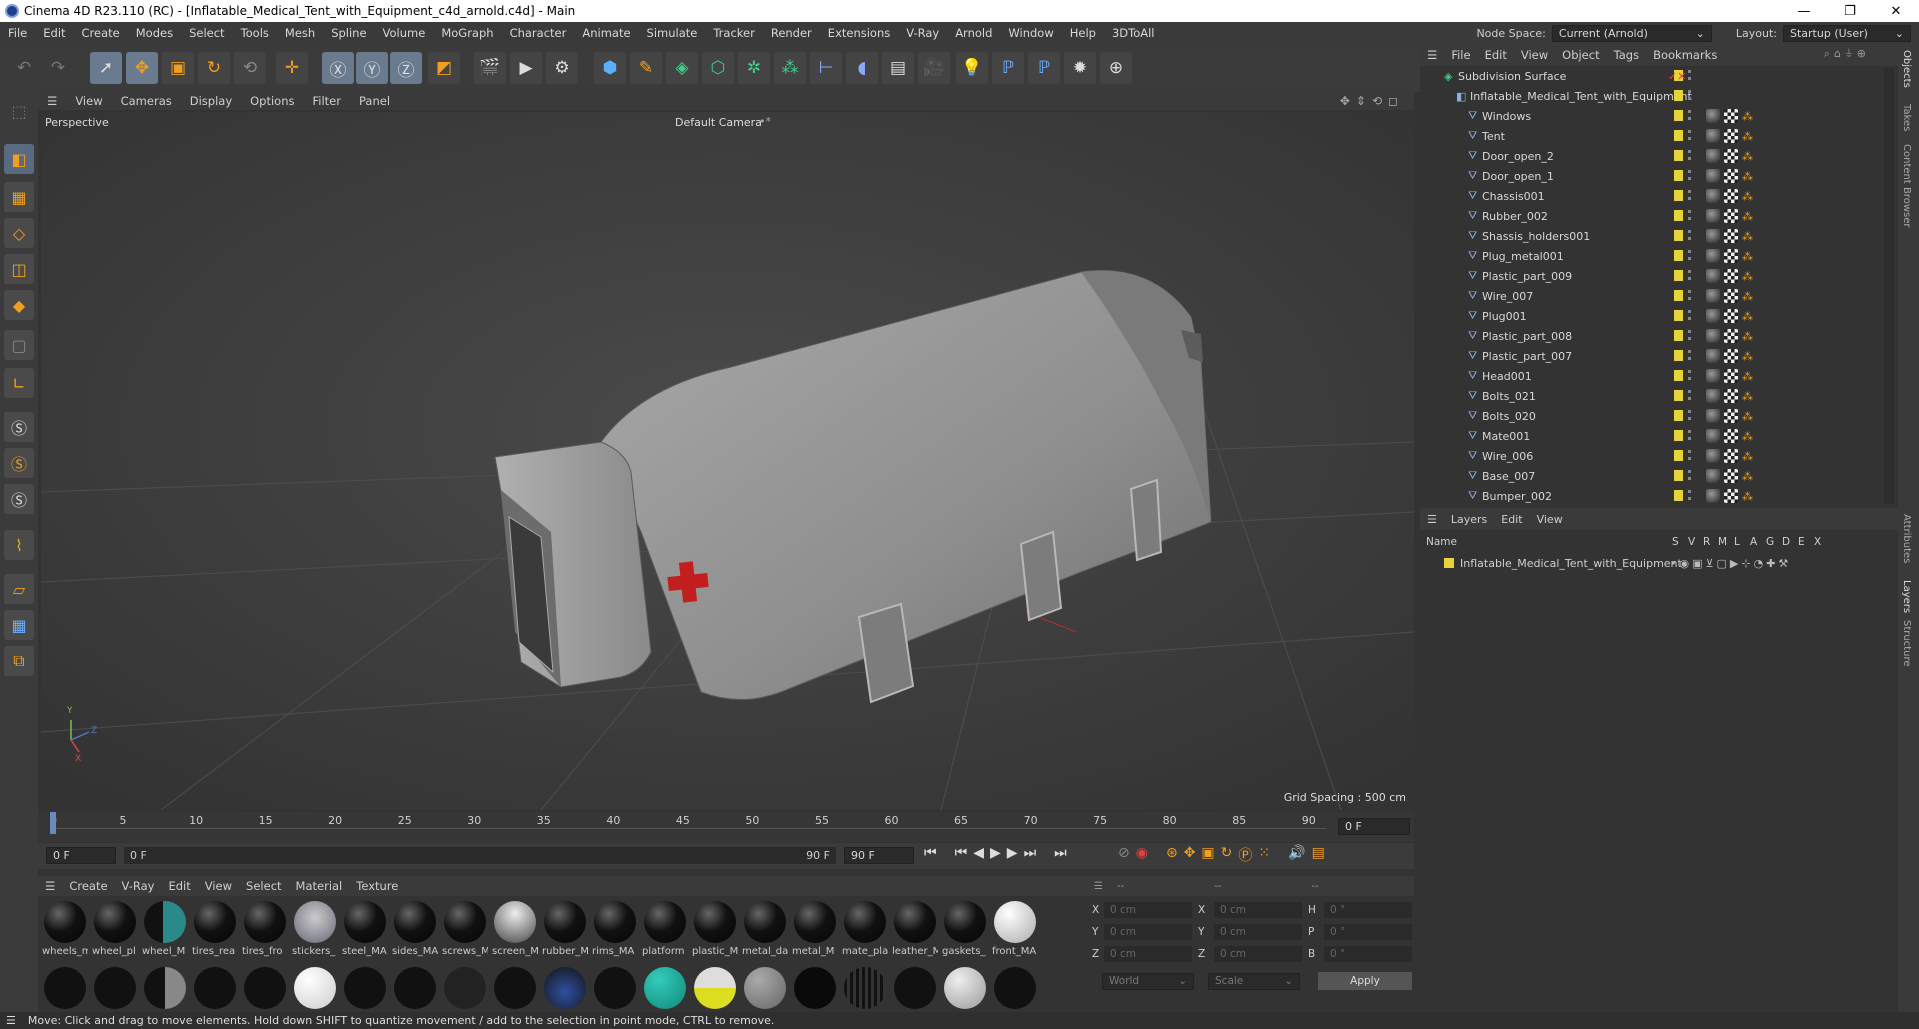 This screenshot has width=1919, height=1029. Describe the element at coordinates (1460, 55) in the screenshot. I see `object-menu-file: File` at that location.